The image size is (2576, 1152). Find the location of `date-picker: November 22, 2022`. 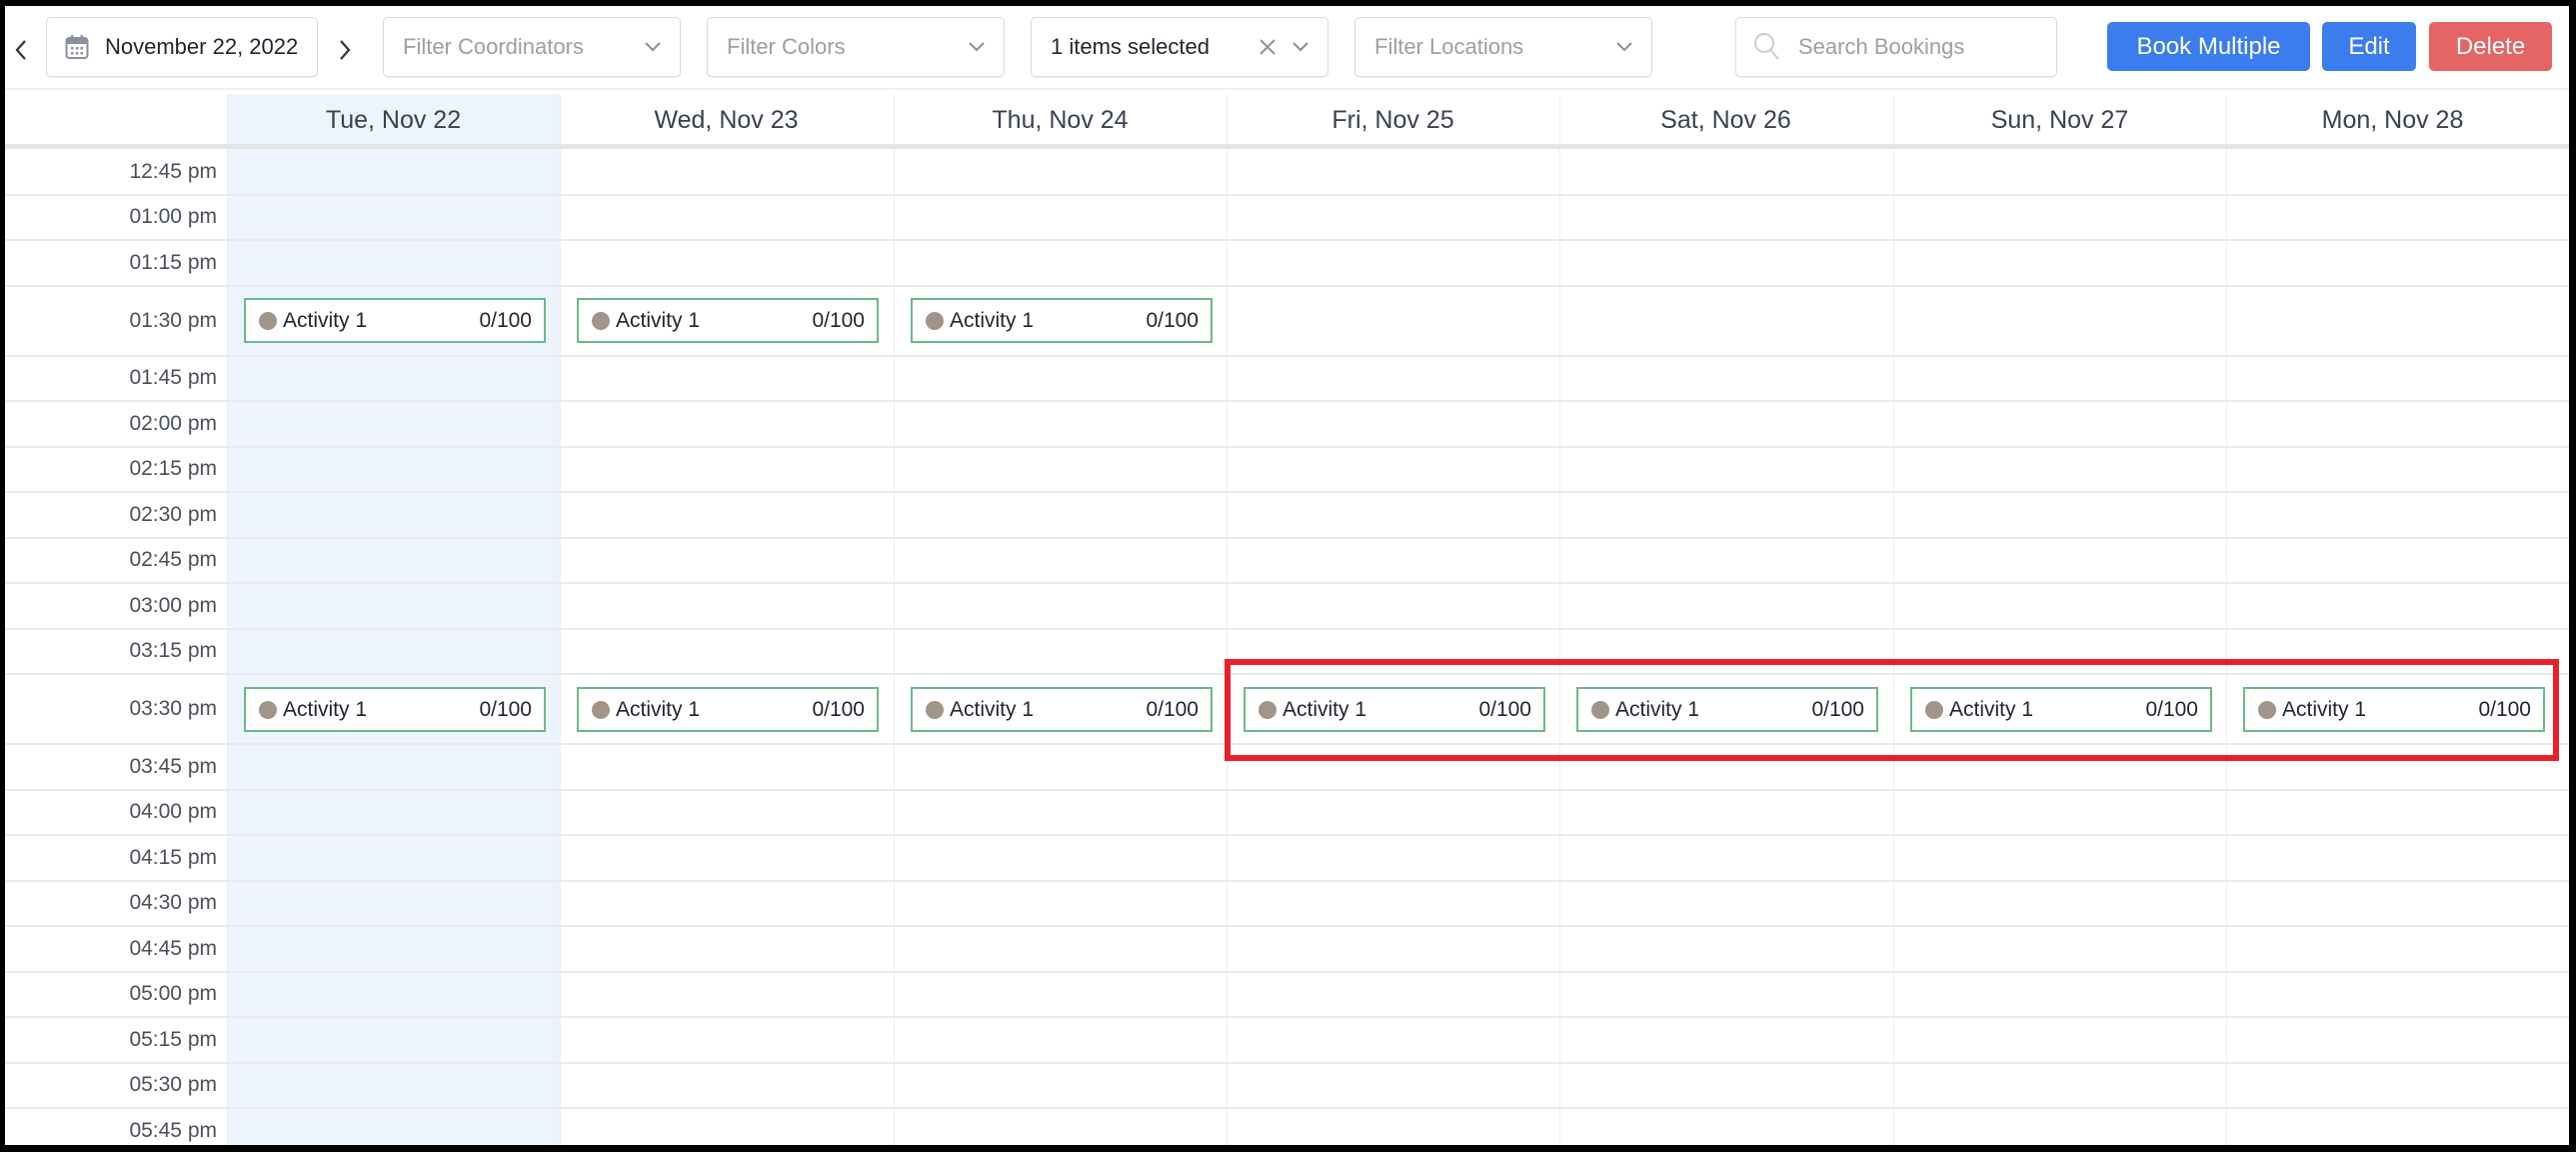

date-picker: November 22, 2022 is located at coordinates (182, 47).